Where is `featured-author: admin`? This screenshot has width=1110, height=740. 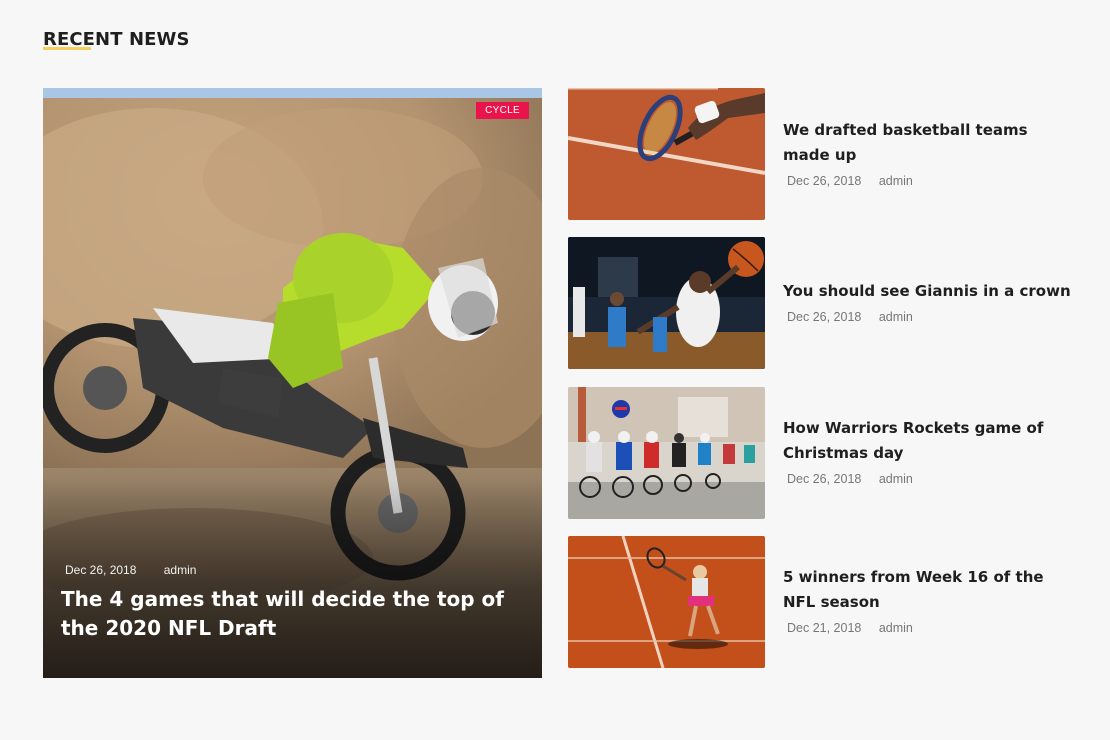
featured-author: admin is located at coordinates (180, 570).